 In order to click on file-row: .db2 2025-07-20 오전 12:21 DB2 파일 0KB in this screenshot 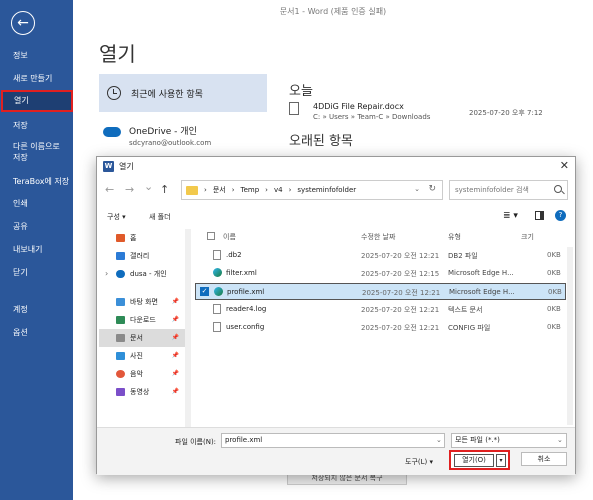, I will do `click(380, 255)`.